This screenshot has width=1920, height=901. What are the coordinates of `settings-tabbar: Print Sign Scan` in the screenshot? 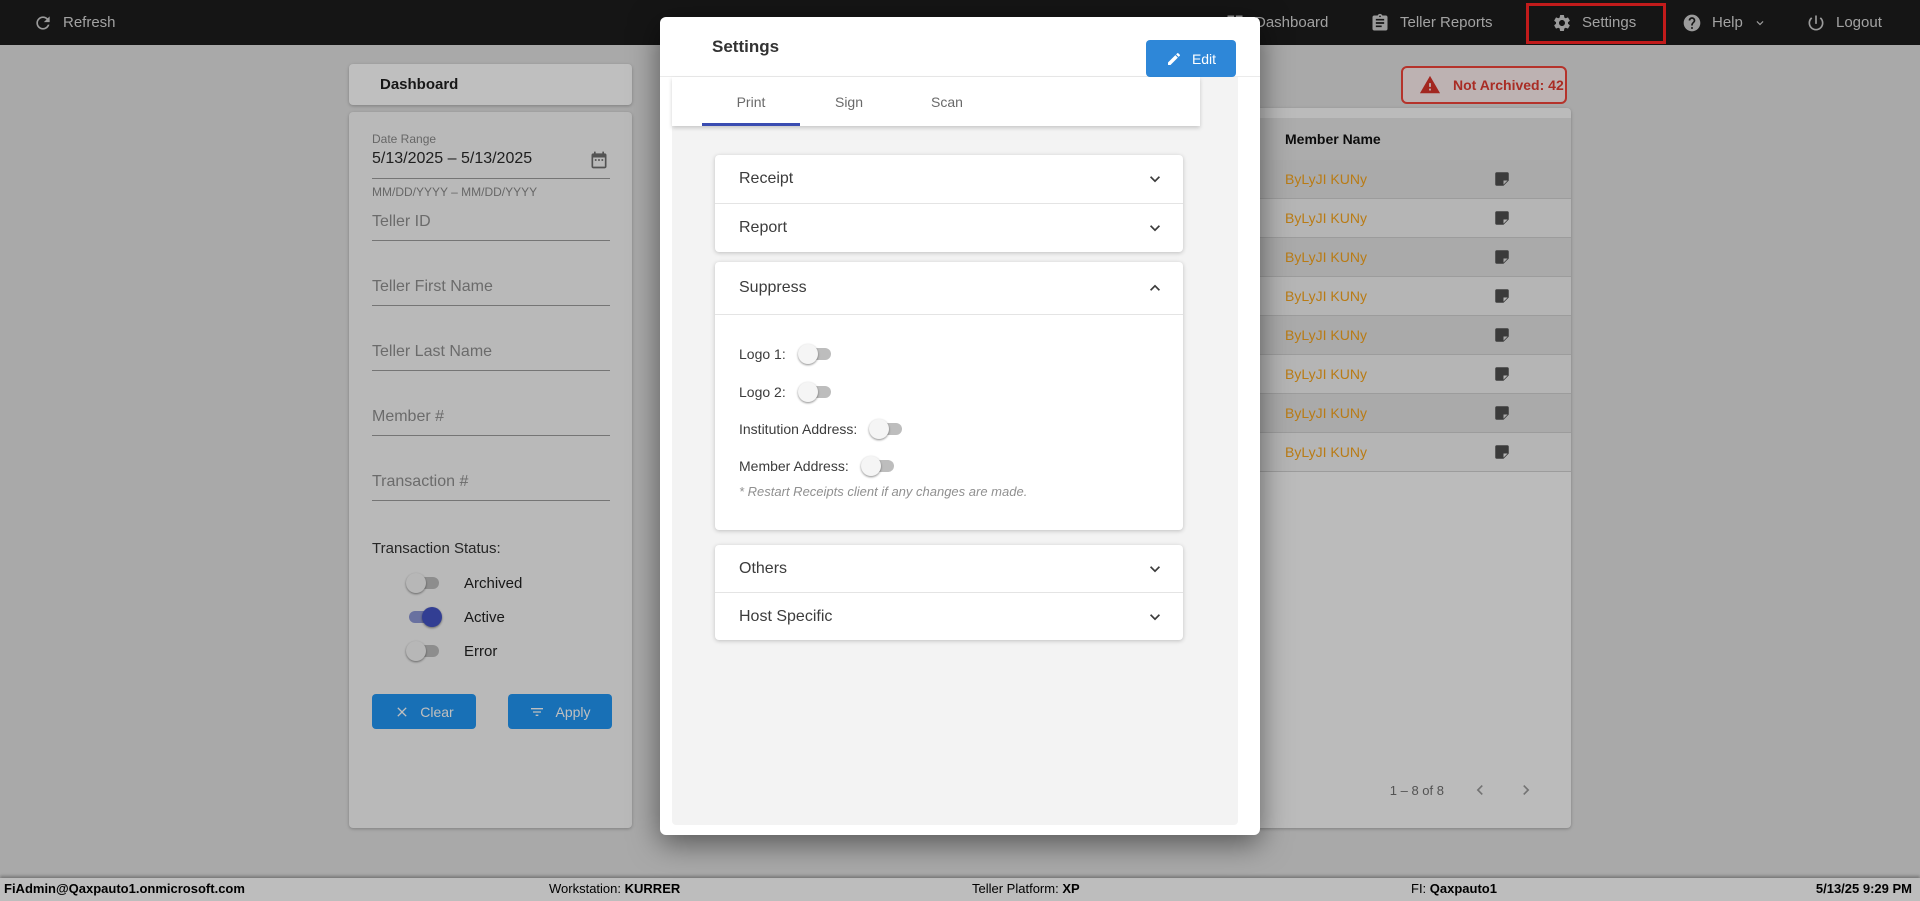 It's located at (936, 101).